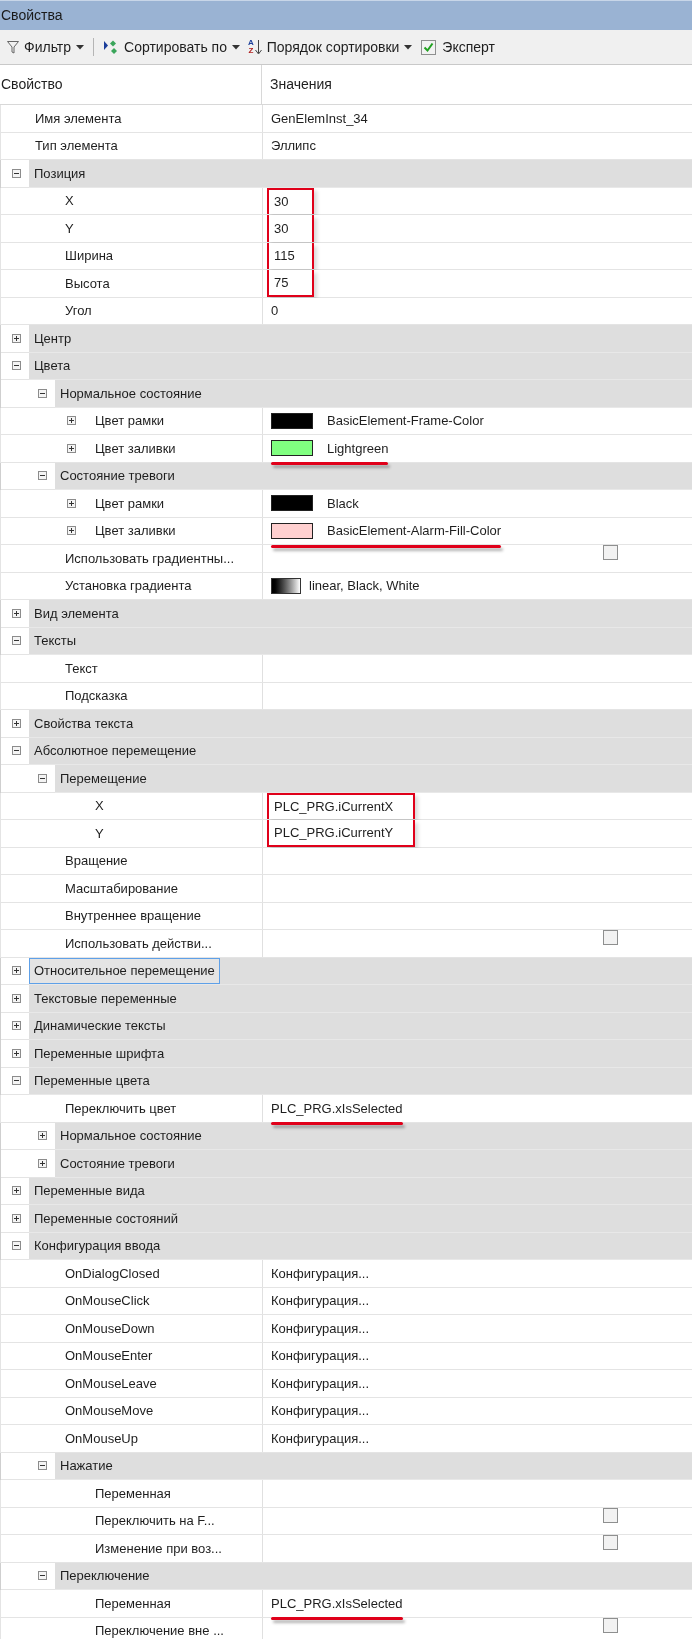 The width and height of the screenshot is (692, 1639). What do you see at coordinates (100, 1026) in the screenshot?
I see `group-label: Динамические тексты` at bounding box center [100, 1026].